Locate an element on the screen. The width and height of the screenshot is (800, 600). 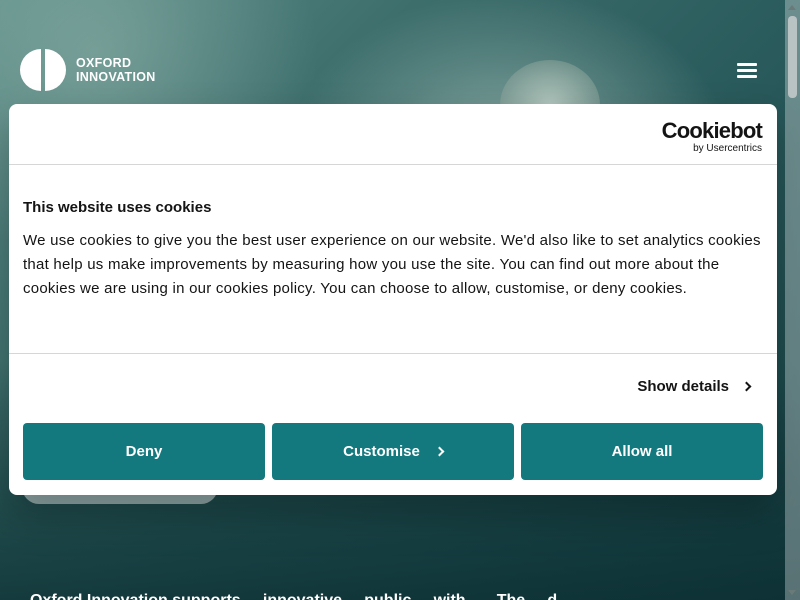
scroll-up-arrow-icon is located at coordinates (792, 7).